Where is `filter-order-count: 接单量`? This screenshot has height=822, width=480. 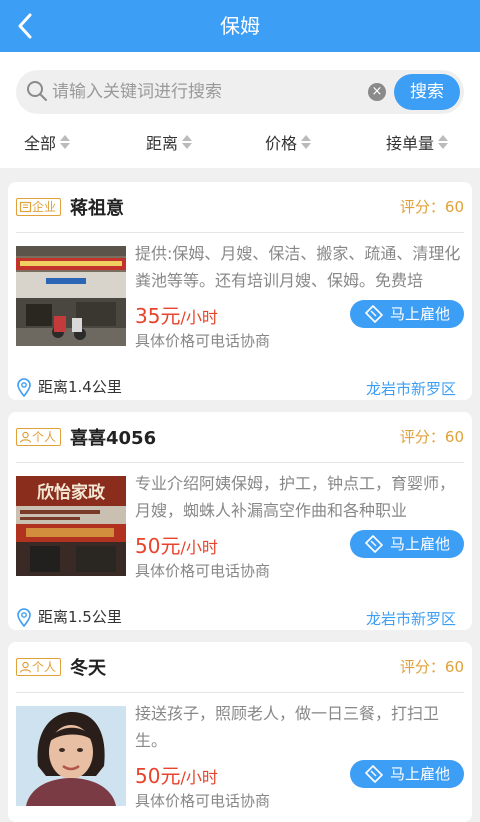
filter-order-count: 接单量 is located at coordinates (417, 142).